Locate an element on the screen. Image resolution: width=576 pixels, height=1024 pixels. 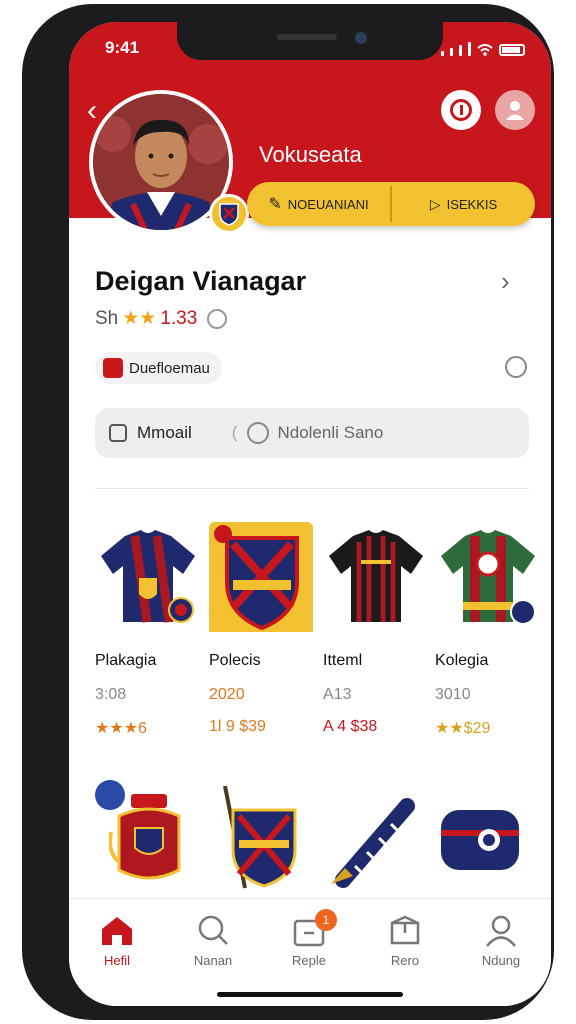
nav-item-search: Nanan is located at coordinates (213, 941).